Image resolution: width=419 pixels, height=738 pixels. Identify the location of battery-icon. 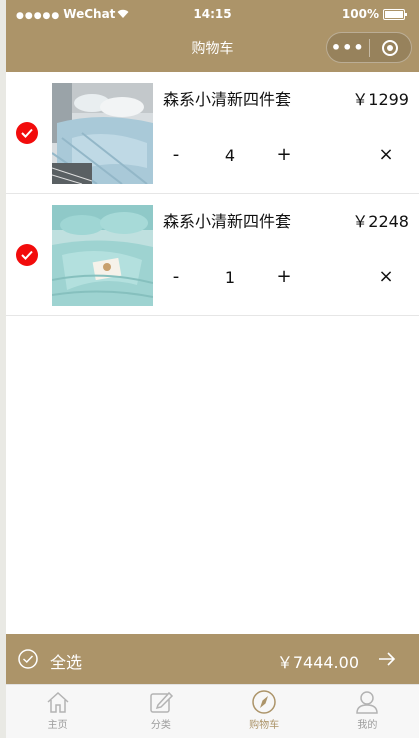
(395, 14).